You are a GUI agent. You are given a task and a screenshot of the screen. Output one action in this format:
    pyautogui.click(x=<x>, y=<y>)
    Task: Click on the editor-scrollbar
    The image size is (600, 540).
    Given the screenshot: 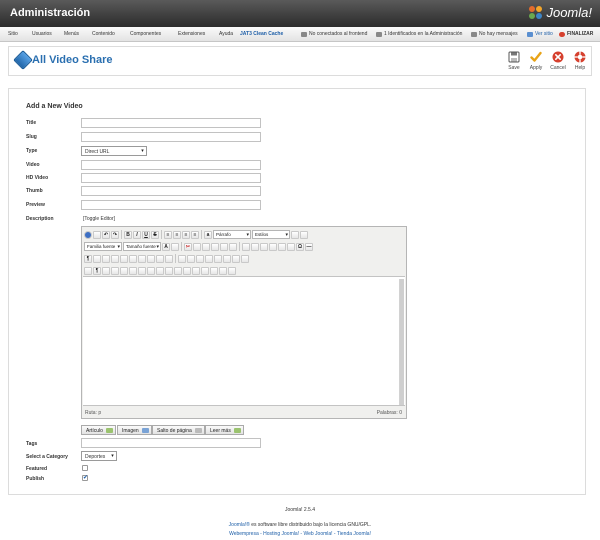 What is the action you would take?
    pyautogui.click(x=401, y=342)
    